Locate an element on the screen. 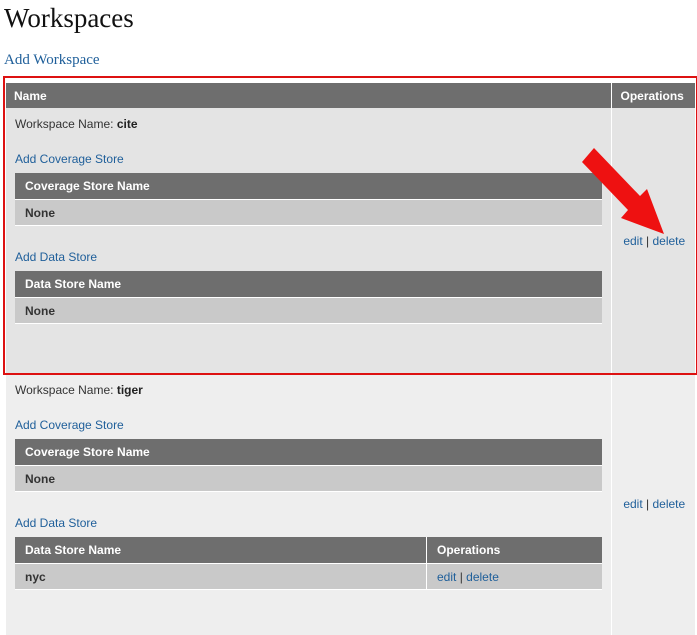  table-row: nyc edit | delete is located at coordinates (308, 576).